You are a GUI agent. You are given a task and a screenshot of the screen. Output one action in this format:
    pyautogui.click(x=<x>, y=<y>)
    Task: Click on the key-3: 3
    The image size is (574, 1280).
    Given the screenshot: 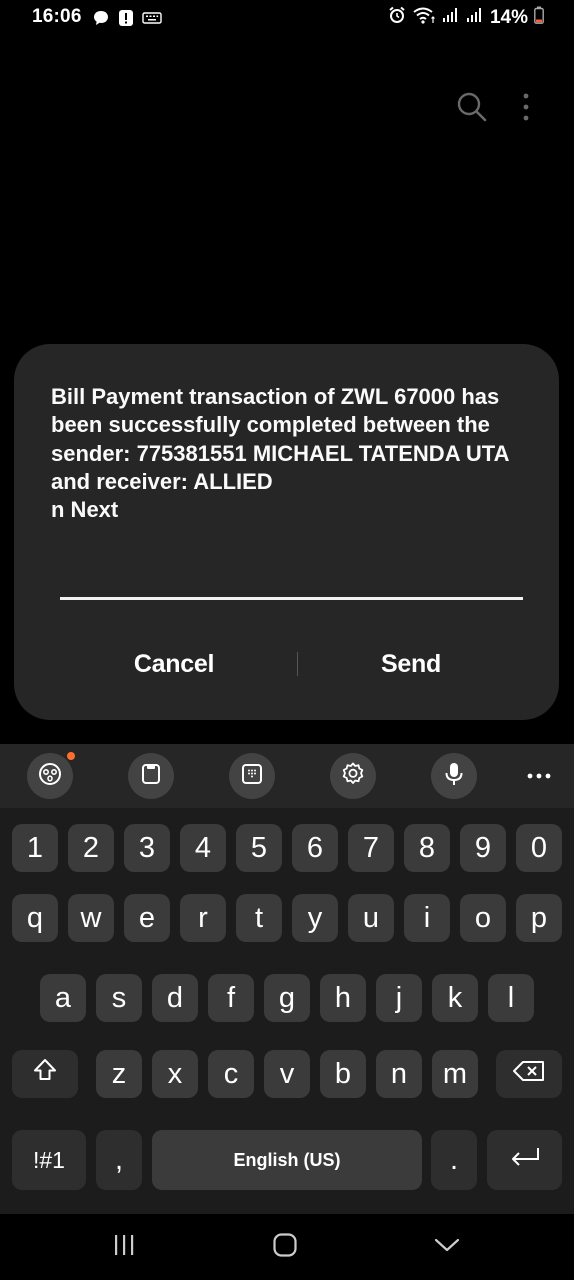 What is the action you would take?
    pyautogui.click(x=147, y=848)
    